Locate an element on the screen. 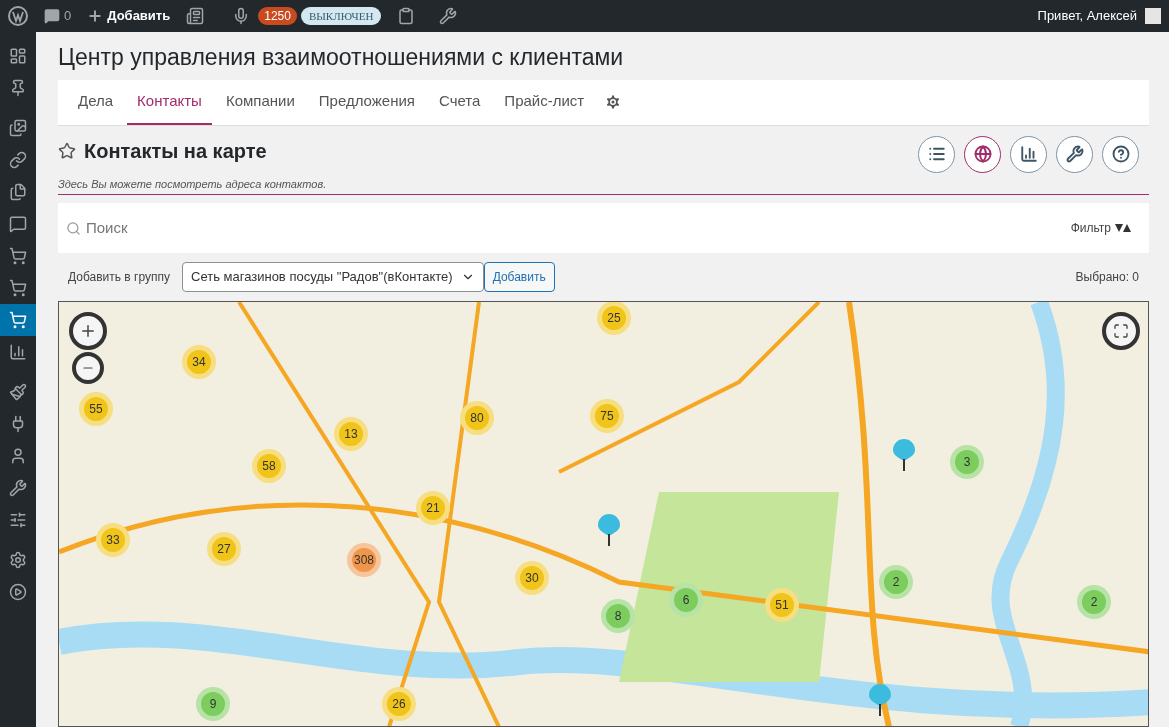 This screenshot has height=727, width=1169. cluster-marker: 30 is located at coordinates (532, 578).